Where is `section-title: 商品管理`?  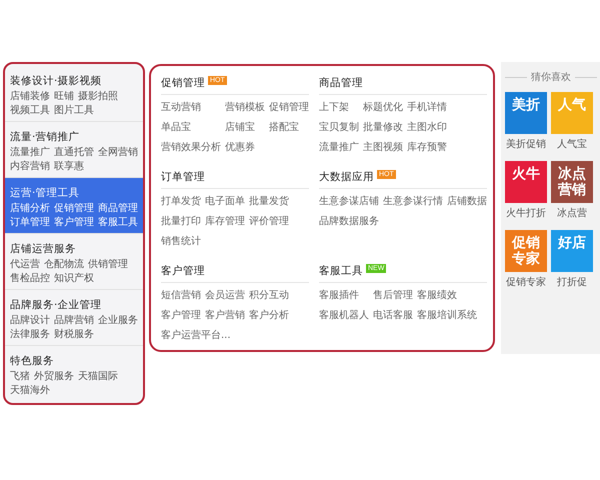 section-title: 商品管理 is located at coordinates (341, 83).